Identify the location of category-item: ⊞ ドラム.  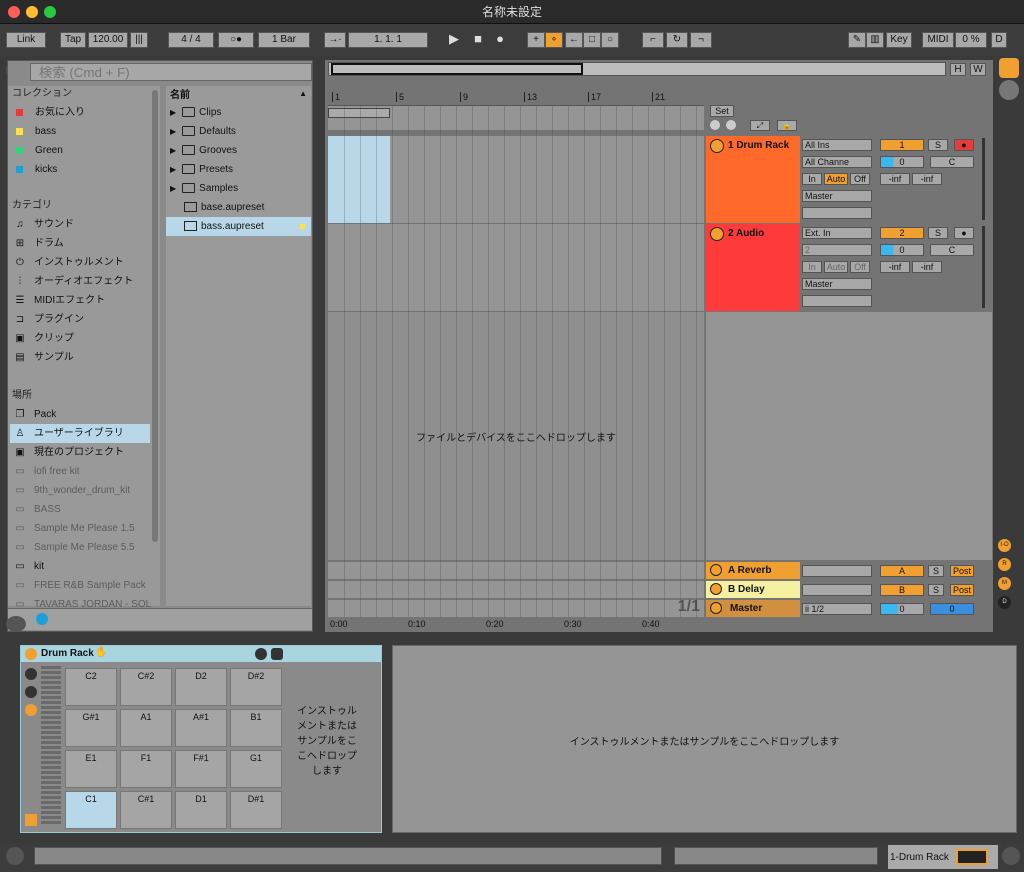
(39, 243).